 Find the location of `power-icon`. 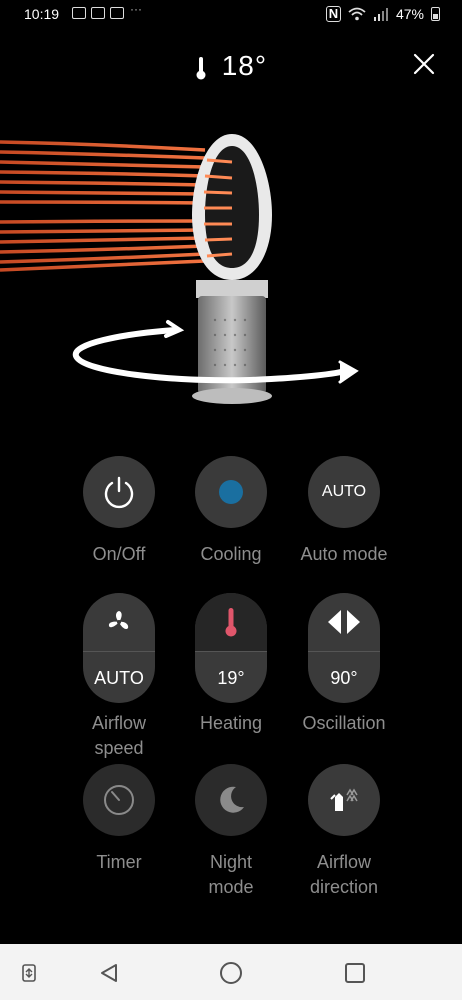

power-icon is located at coordinates (119, 492).